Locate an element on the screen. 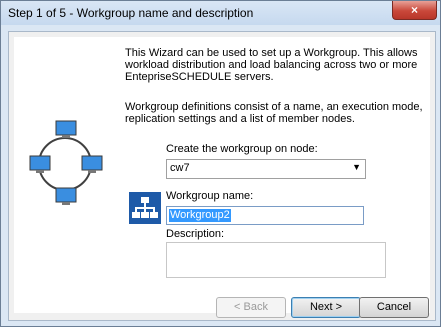  workgroup-icon is located at coordinates (145, 208).